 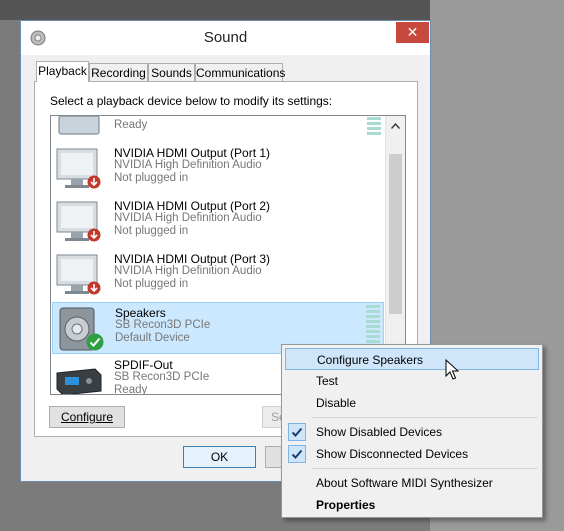 I want to click on menu-item-label: Show Disconnected Devices, so click(x=392, y=454).